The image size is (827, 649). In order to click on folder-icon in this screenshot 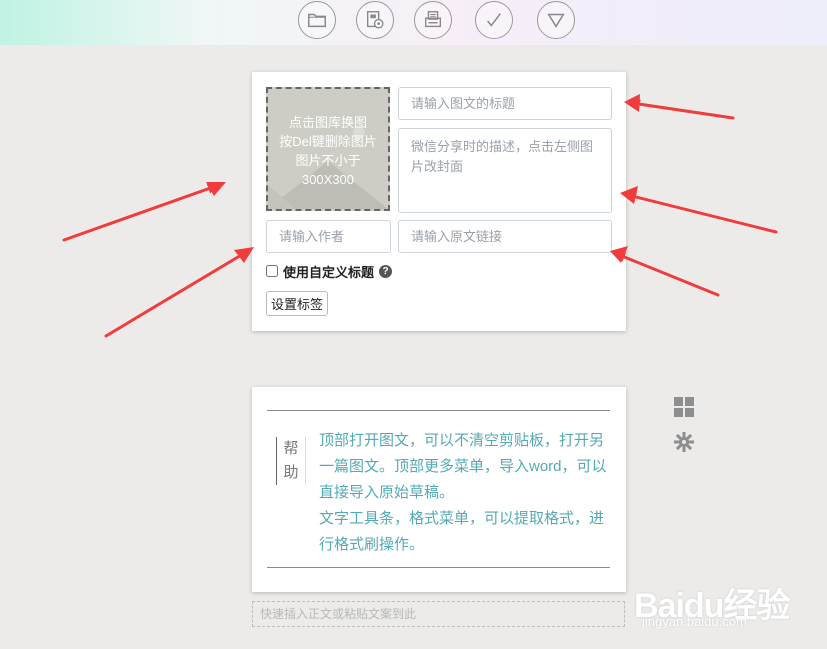, I will do `click(317, 20)`.